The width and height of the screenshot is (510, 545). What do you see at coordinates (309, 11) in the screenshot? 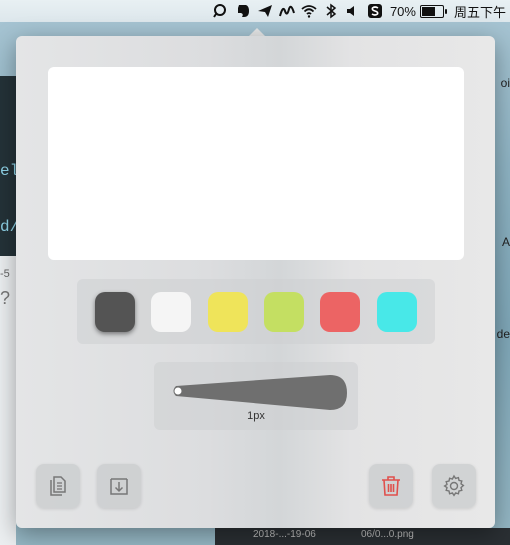
I see `wifi-icon` at bounding box center [309, 11].